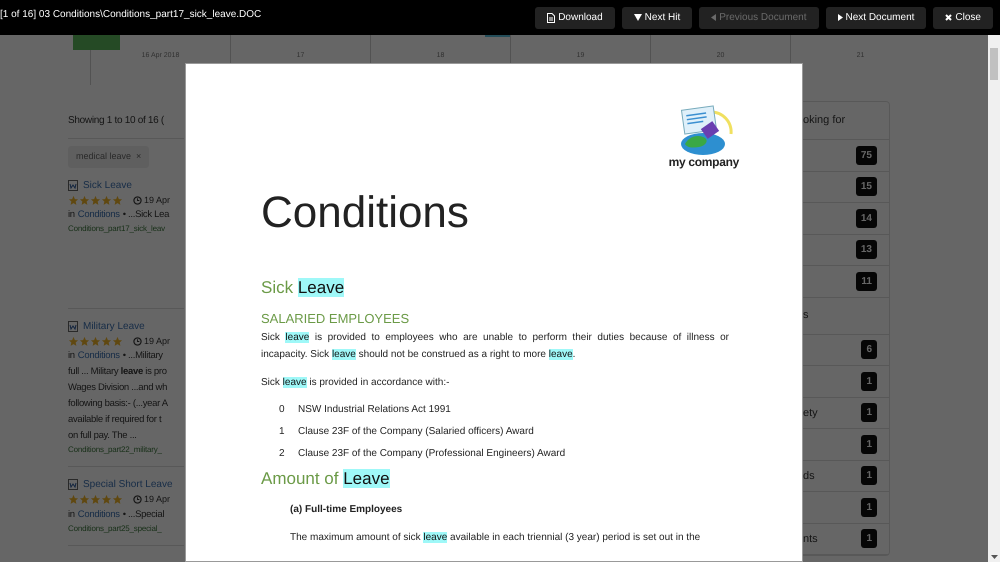  What do you see at coordinates (131, 15) in the screenshot?
I see `document-title: [1 of 16] 03 Conditions\Conditions_part17_sick_leave.DOC` at bounding box center [131, 15].